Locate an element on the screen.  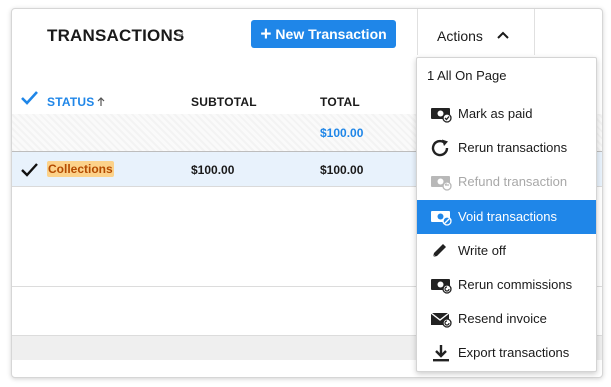
menu-item-label: Write off is located at coordinates (482, 250).